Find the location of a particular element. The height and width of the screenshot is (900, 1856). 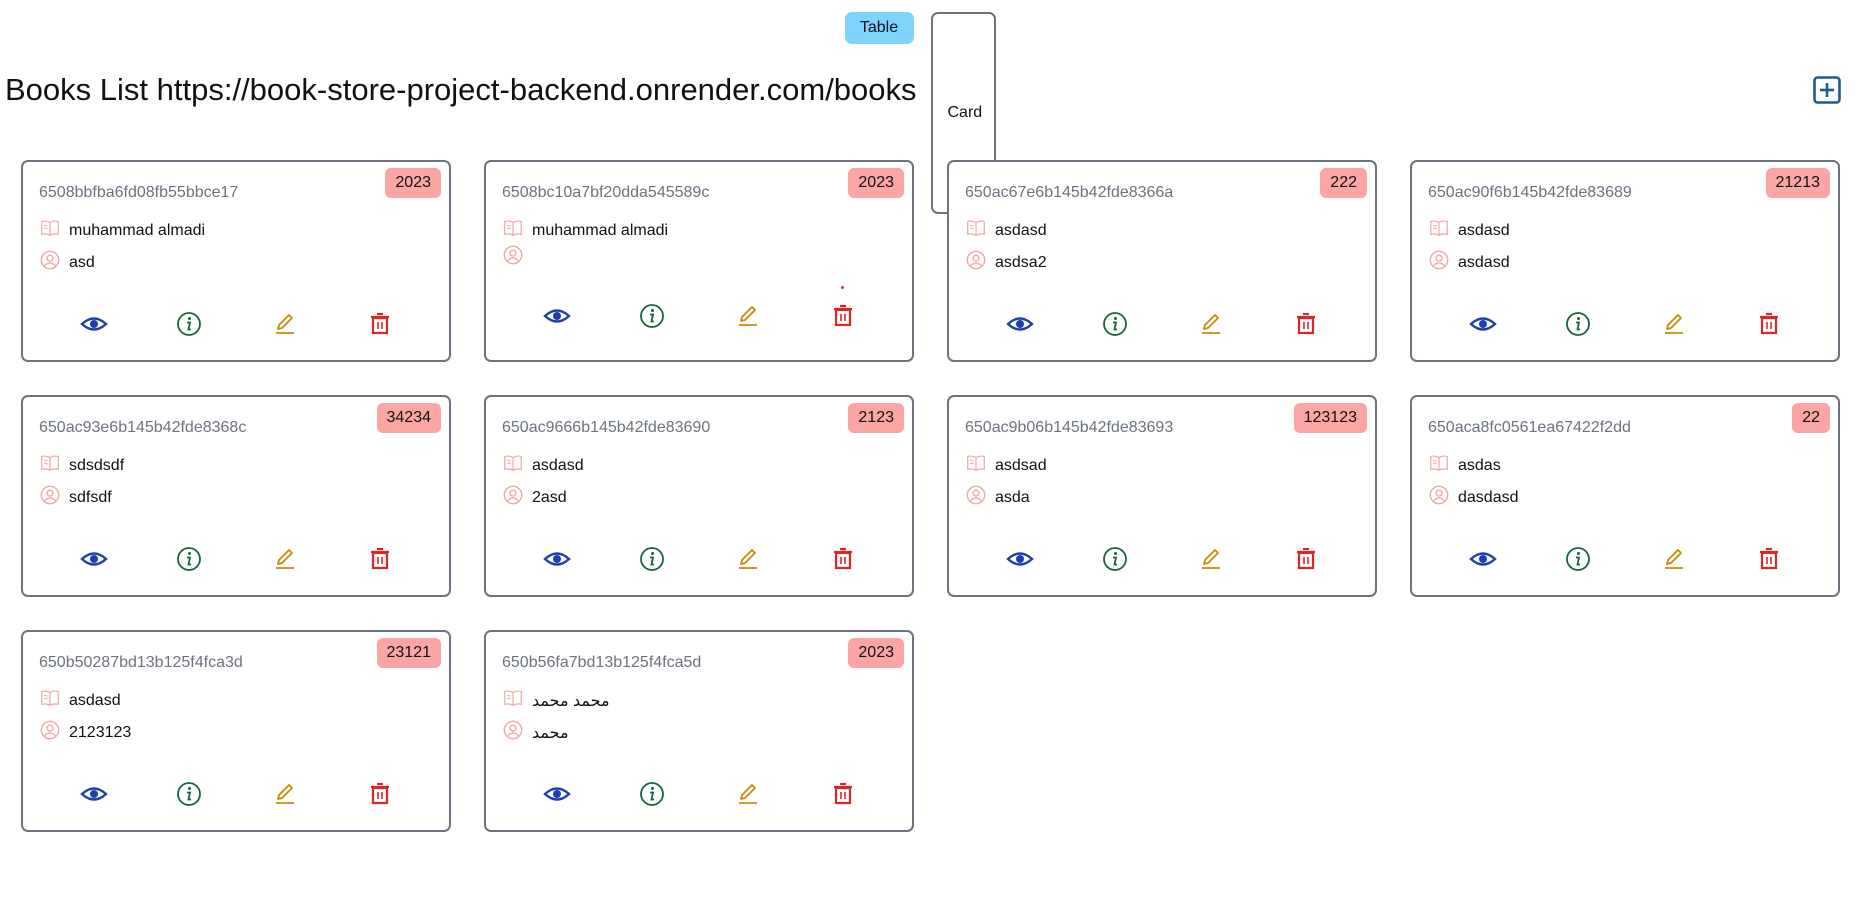

book-author: asd is located at coordinates (82, 262).